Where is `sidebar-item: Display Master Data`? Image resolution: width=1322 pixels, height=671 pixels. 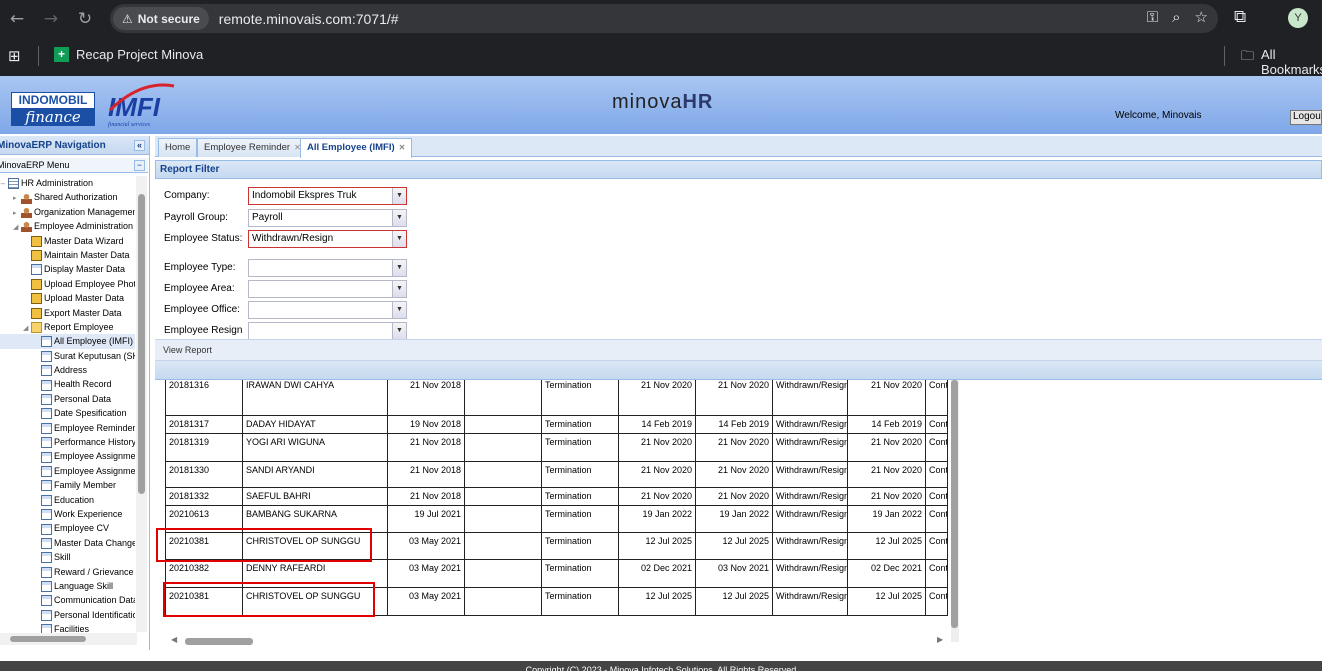 sidebar-item: Display Master Data is located at coordinates (67, 269).